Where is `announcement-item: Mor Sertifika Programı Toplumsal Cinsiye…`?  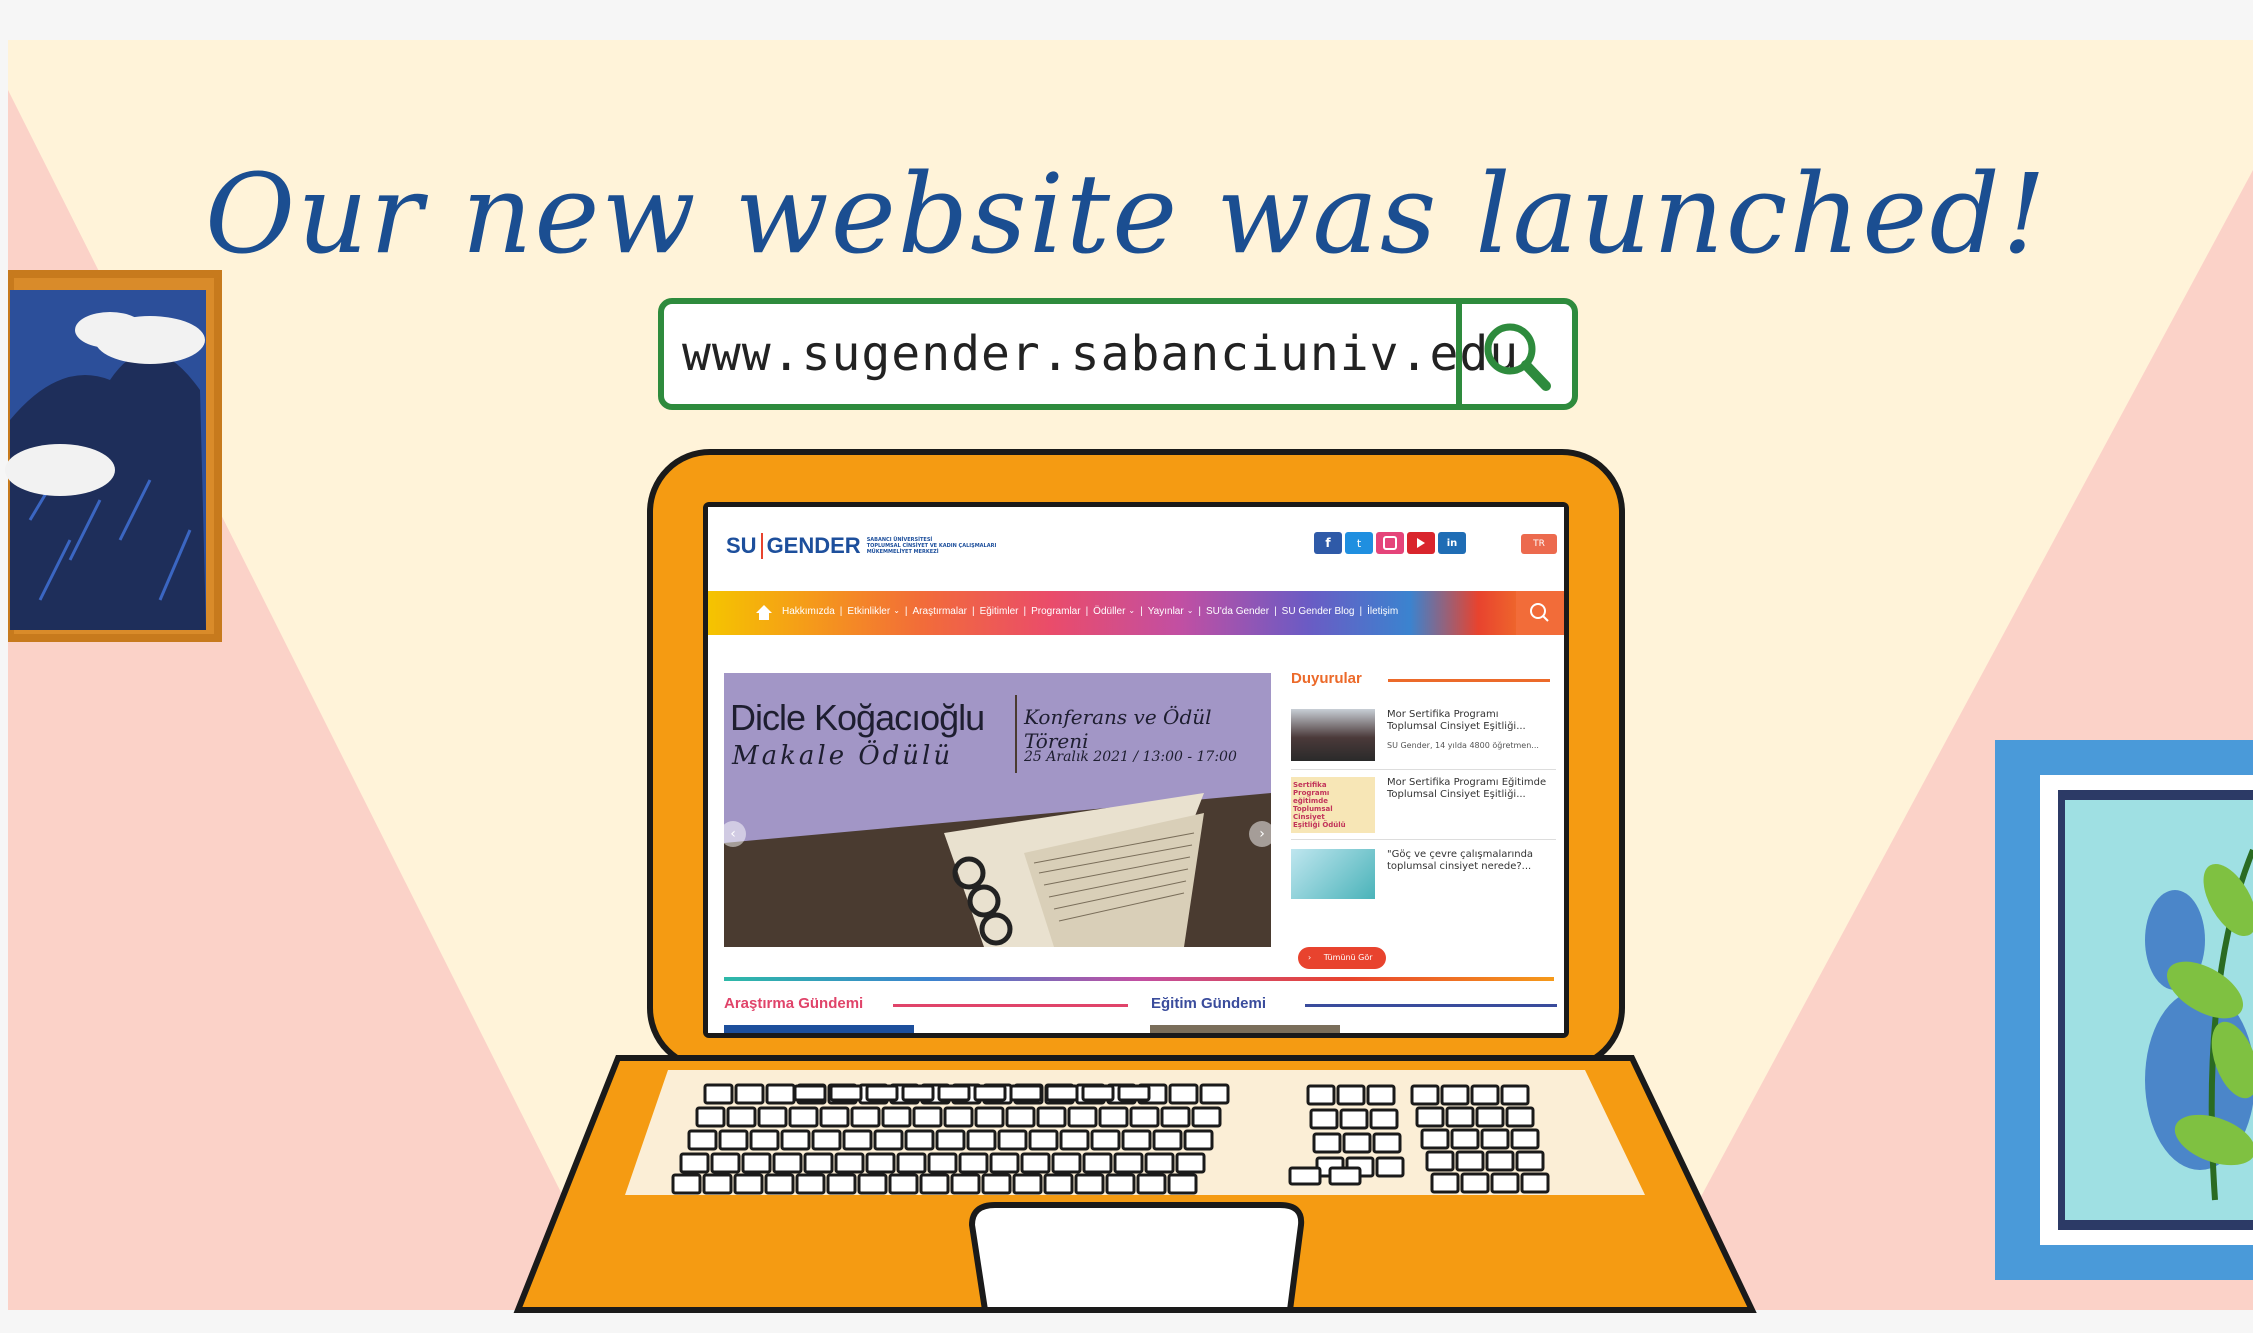 announcement-item: Mor Sertifika Programı Toplumsal Cinsiye… is located at coordinates (1423, 739).